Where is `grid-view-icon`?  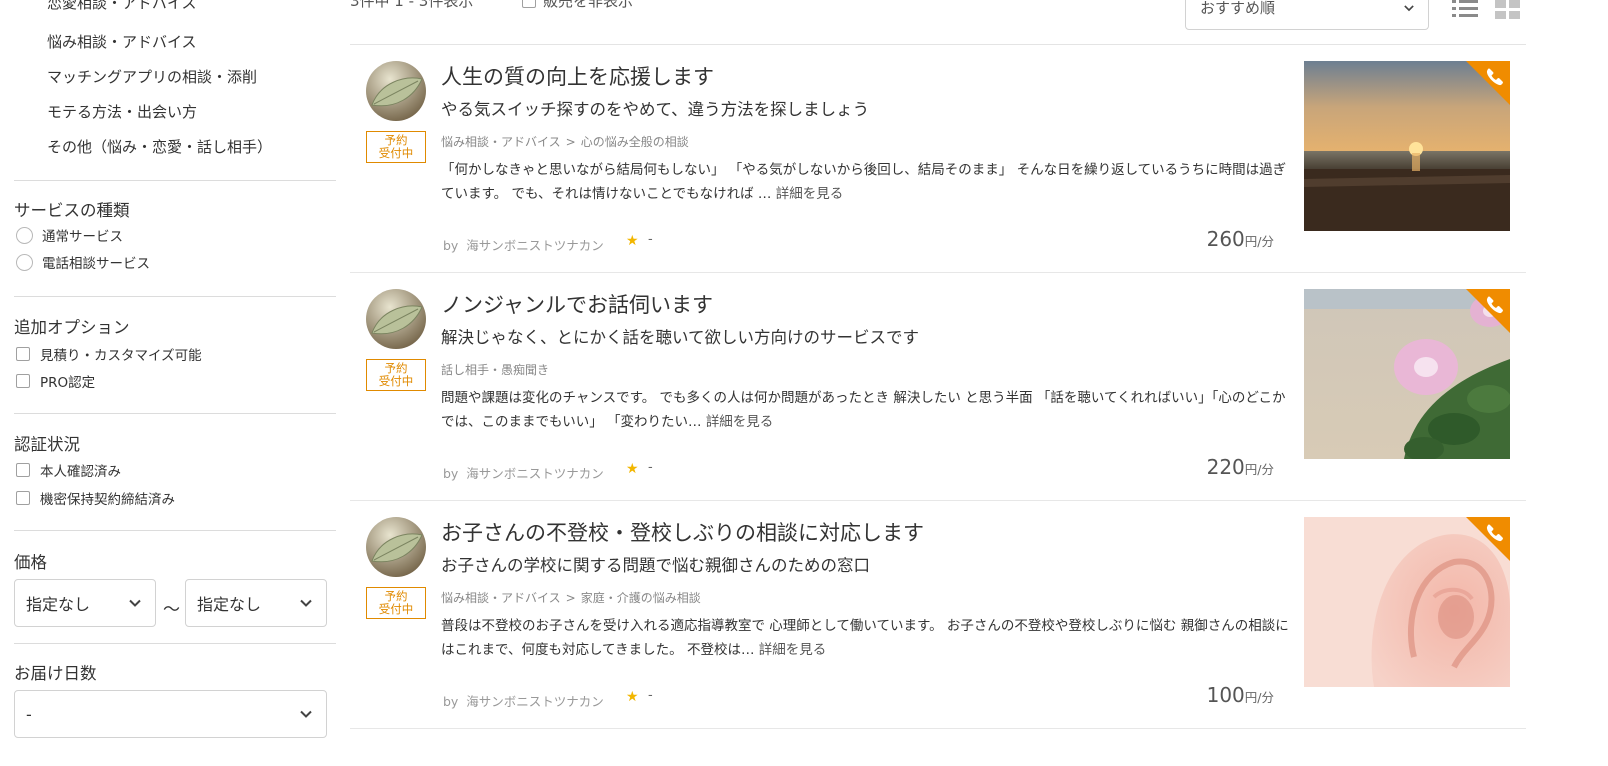 grid-view-icon is located at coordinates (1508, 10).